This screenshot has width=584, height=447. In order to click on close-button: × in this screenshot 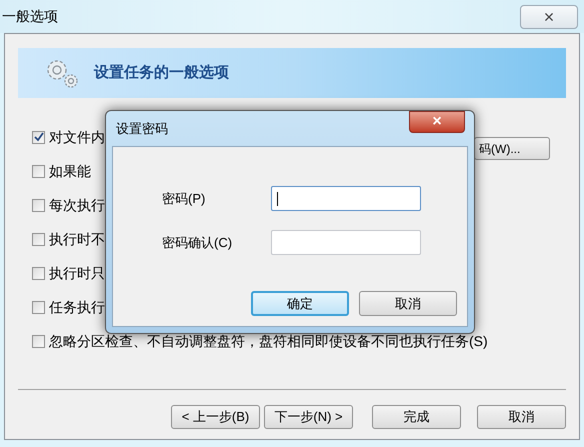, I will do `click(549, 16)`.